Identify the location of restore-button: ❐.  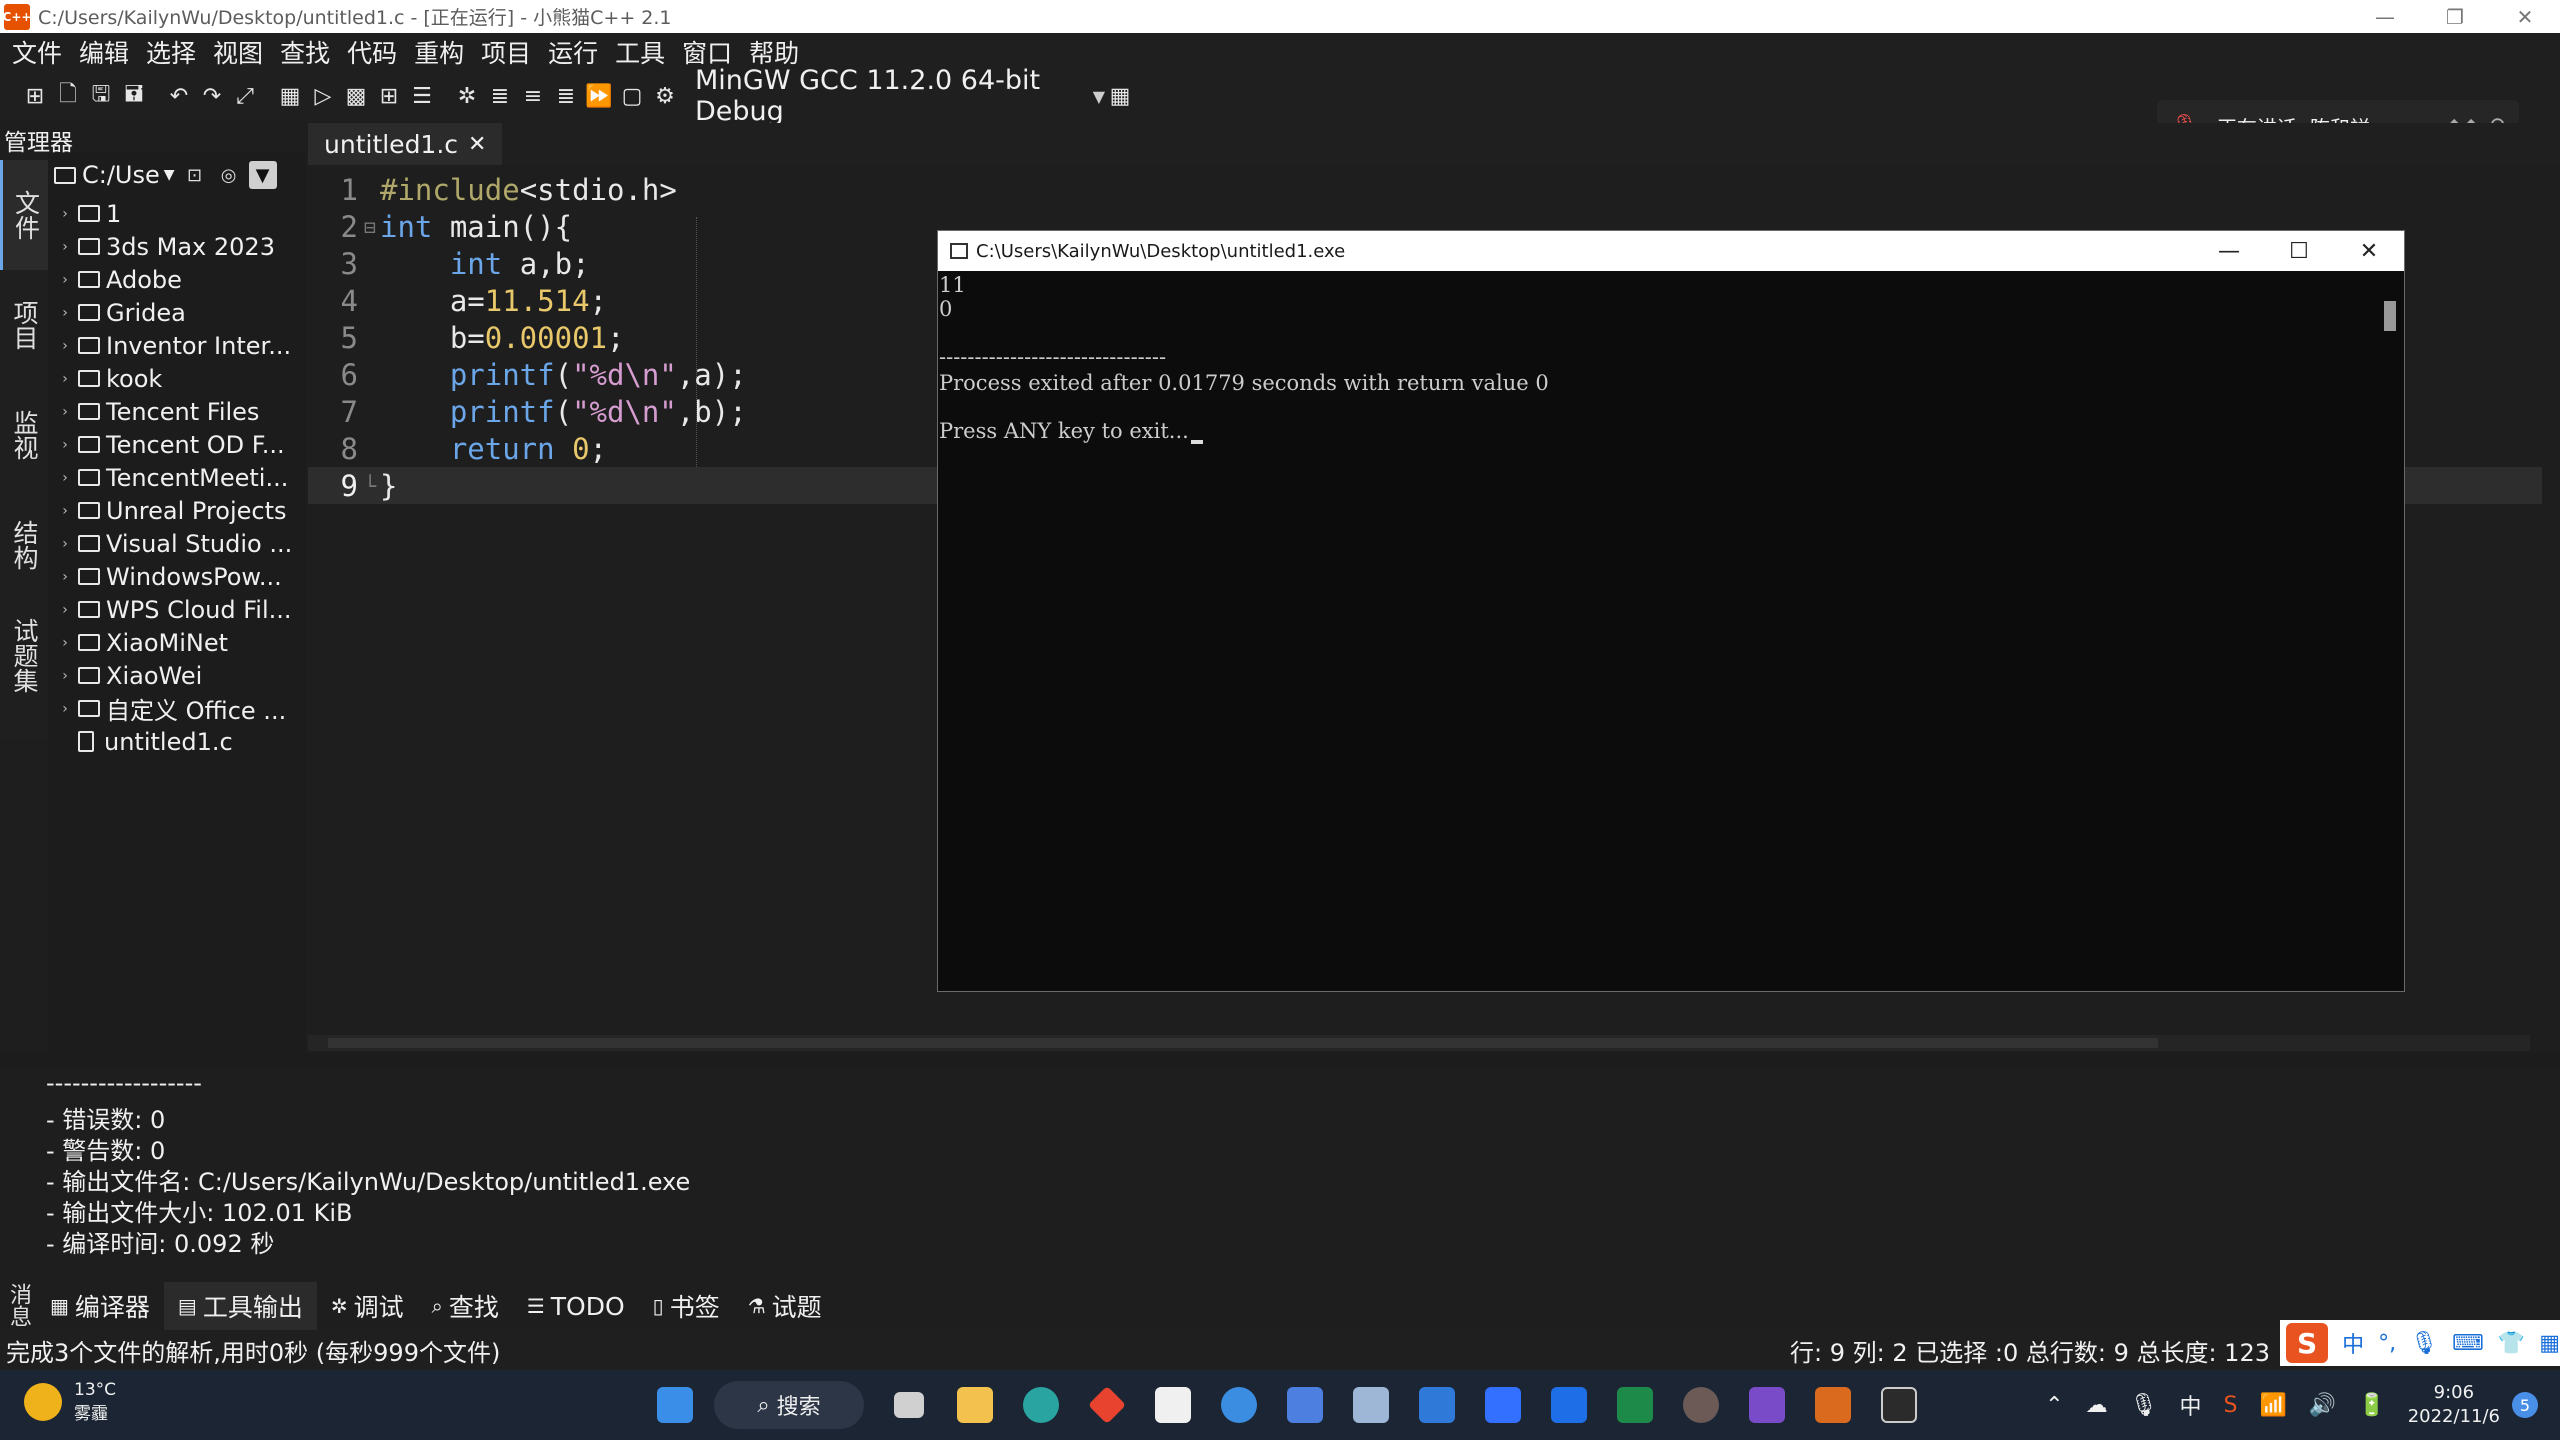
(2455, 16).